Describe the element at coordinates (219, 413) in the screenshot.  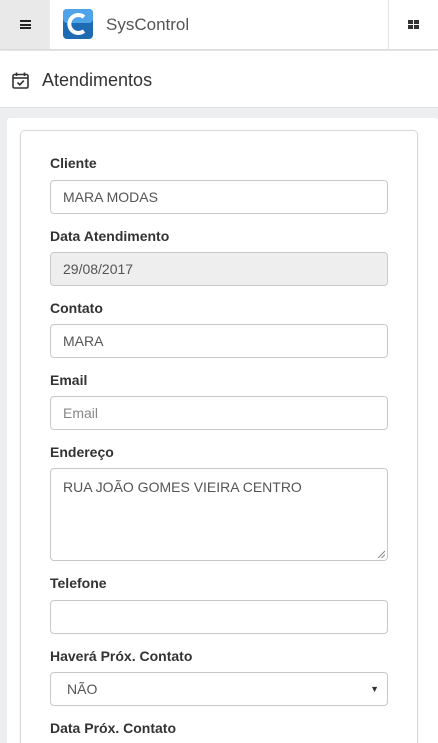
I see `email-input: Email` at that location.